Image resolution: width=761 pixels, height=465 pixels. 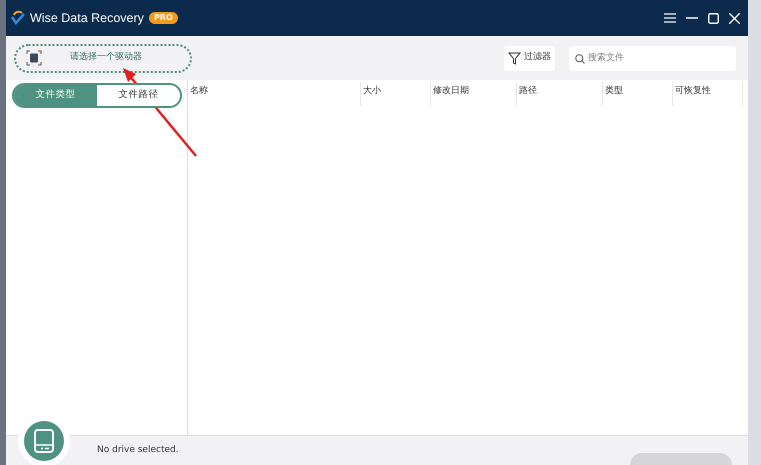 I want to click on filter-icon, so click(x=514, y=58).